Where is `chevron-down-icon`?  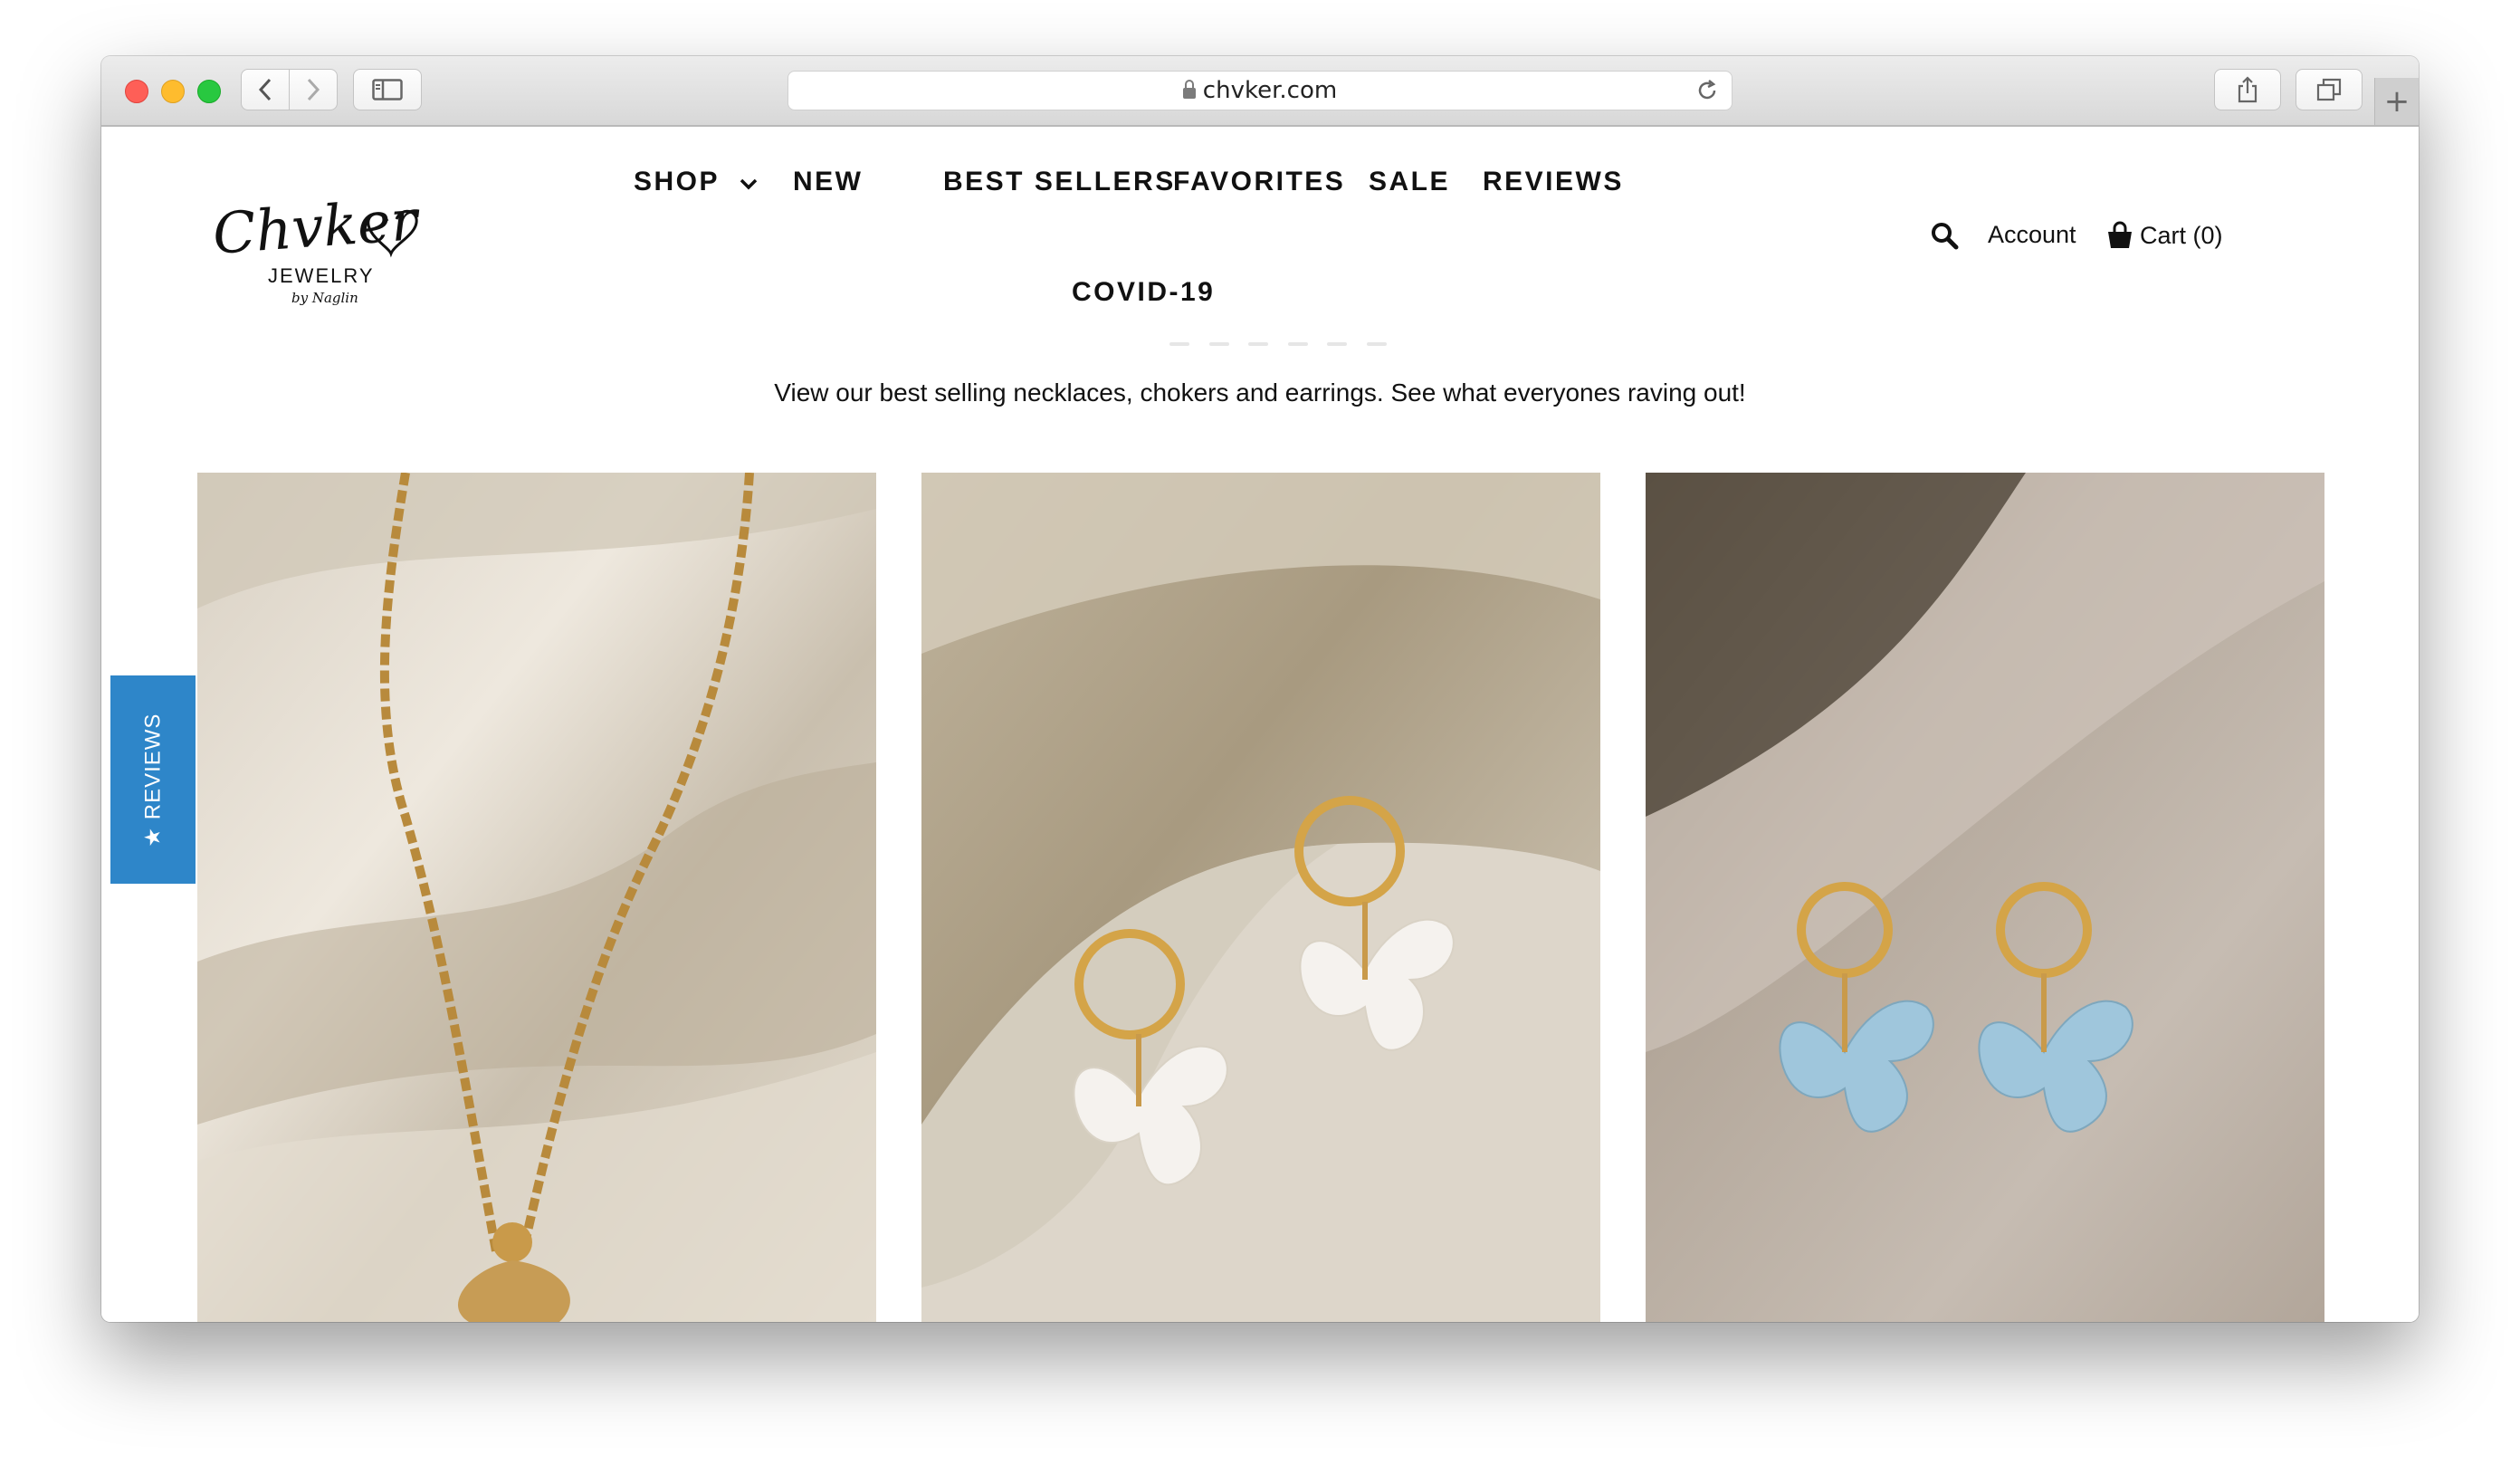
chevron-down-icon is located at coordinates (749, 184).